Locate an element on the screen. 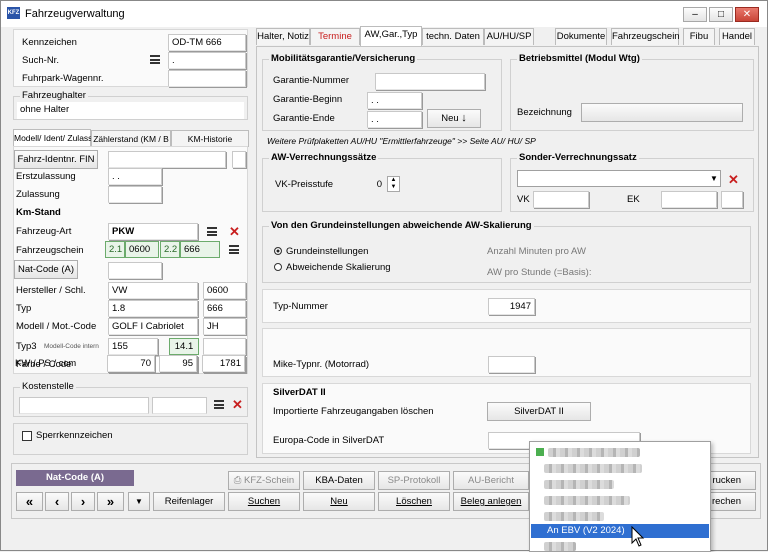 This screenshot has height=552, width=768. zulassung-label: Zulassung is located at coordinates (38, 194).